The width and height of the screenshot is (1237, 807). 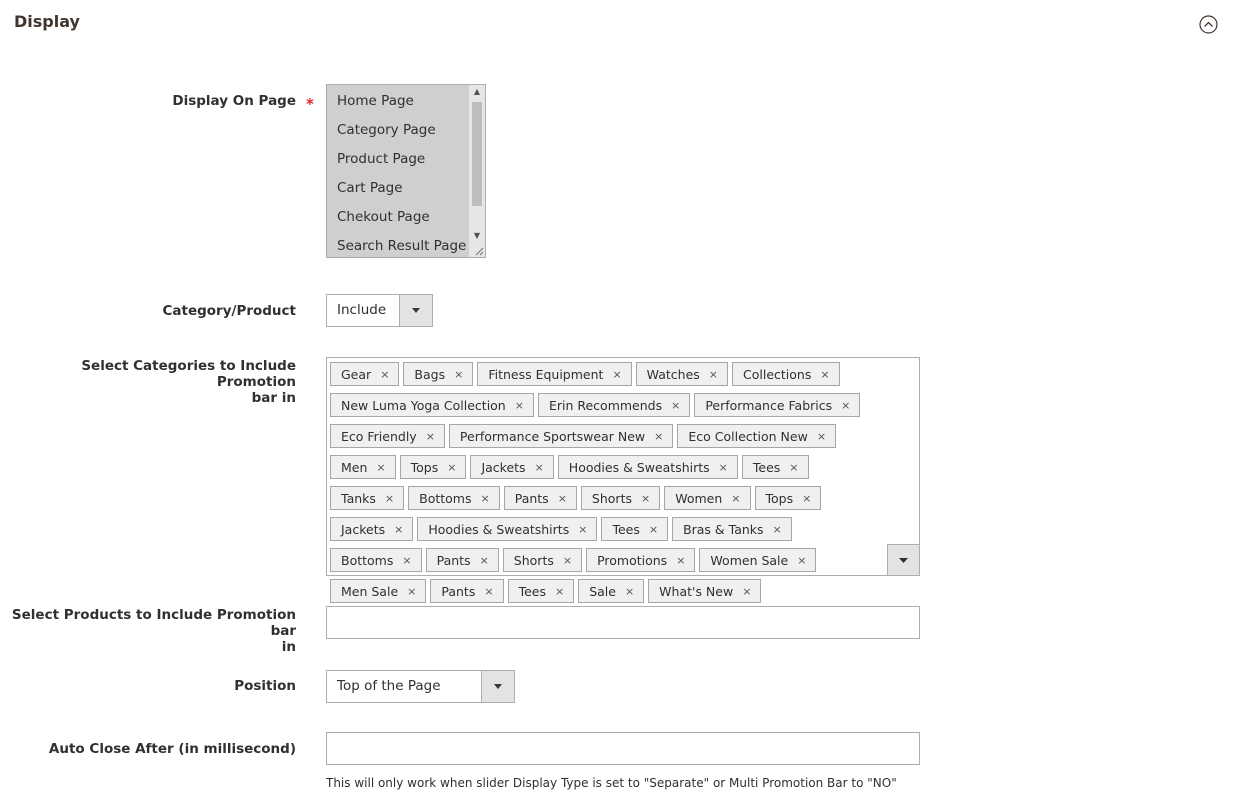 What do you see at coordinates (623, 748) in the screenshot?
I see `auto-close-input` at bounding box center [623, 748].